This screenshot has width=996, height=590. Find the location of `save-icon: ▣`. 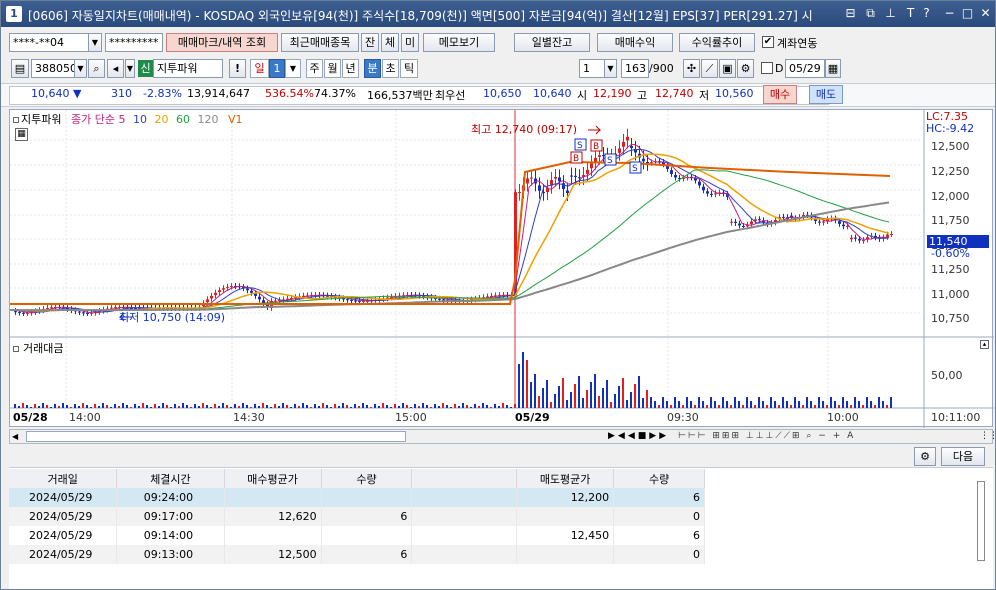

save-icon: ▣ is located at coordinates (727, 68).